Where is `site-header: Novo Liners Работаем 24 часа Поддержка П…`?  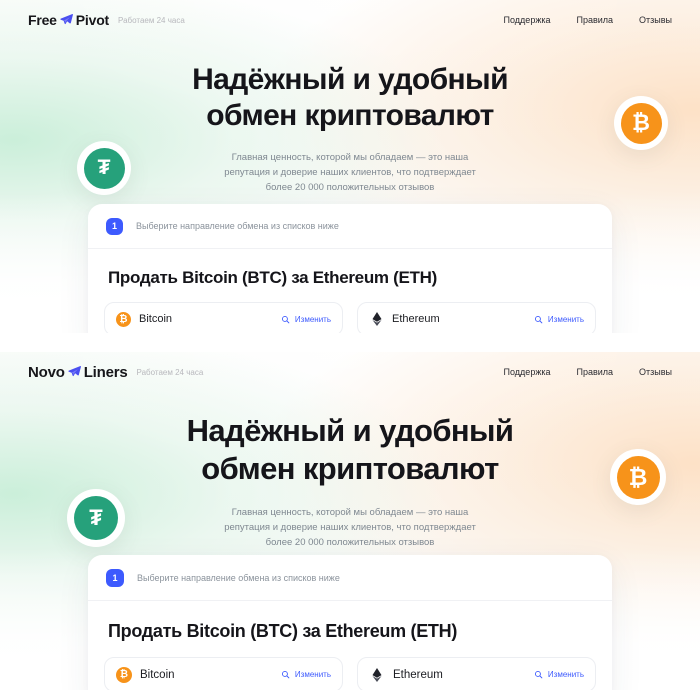
site-header: Novo Liners Работаем 24 часа Поддержка П… is located at coordinates (350, 372).